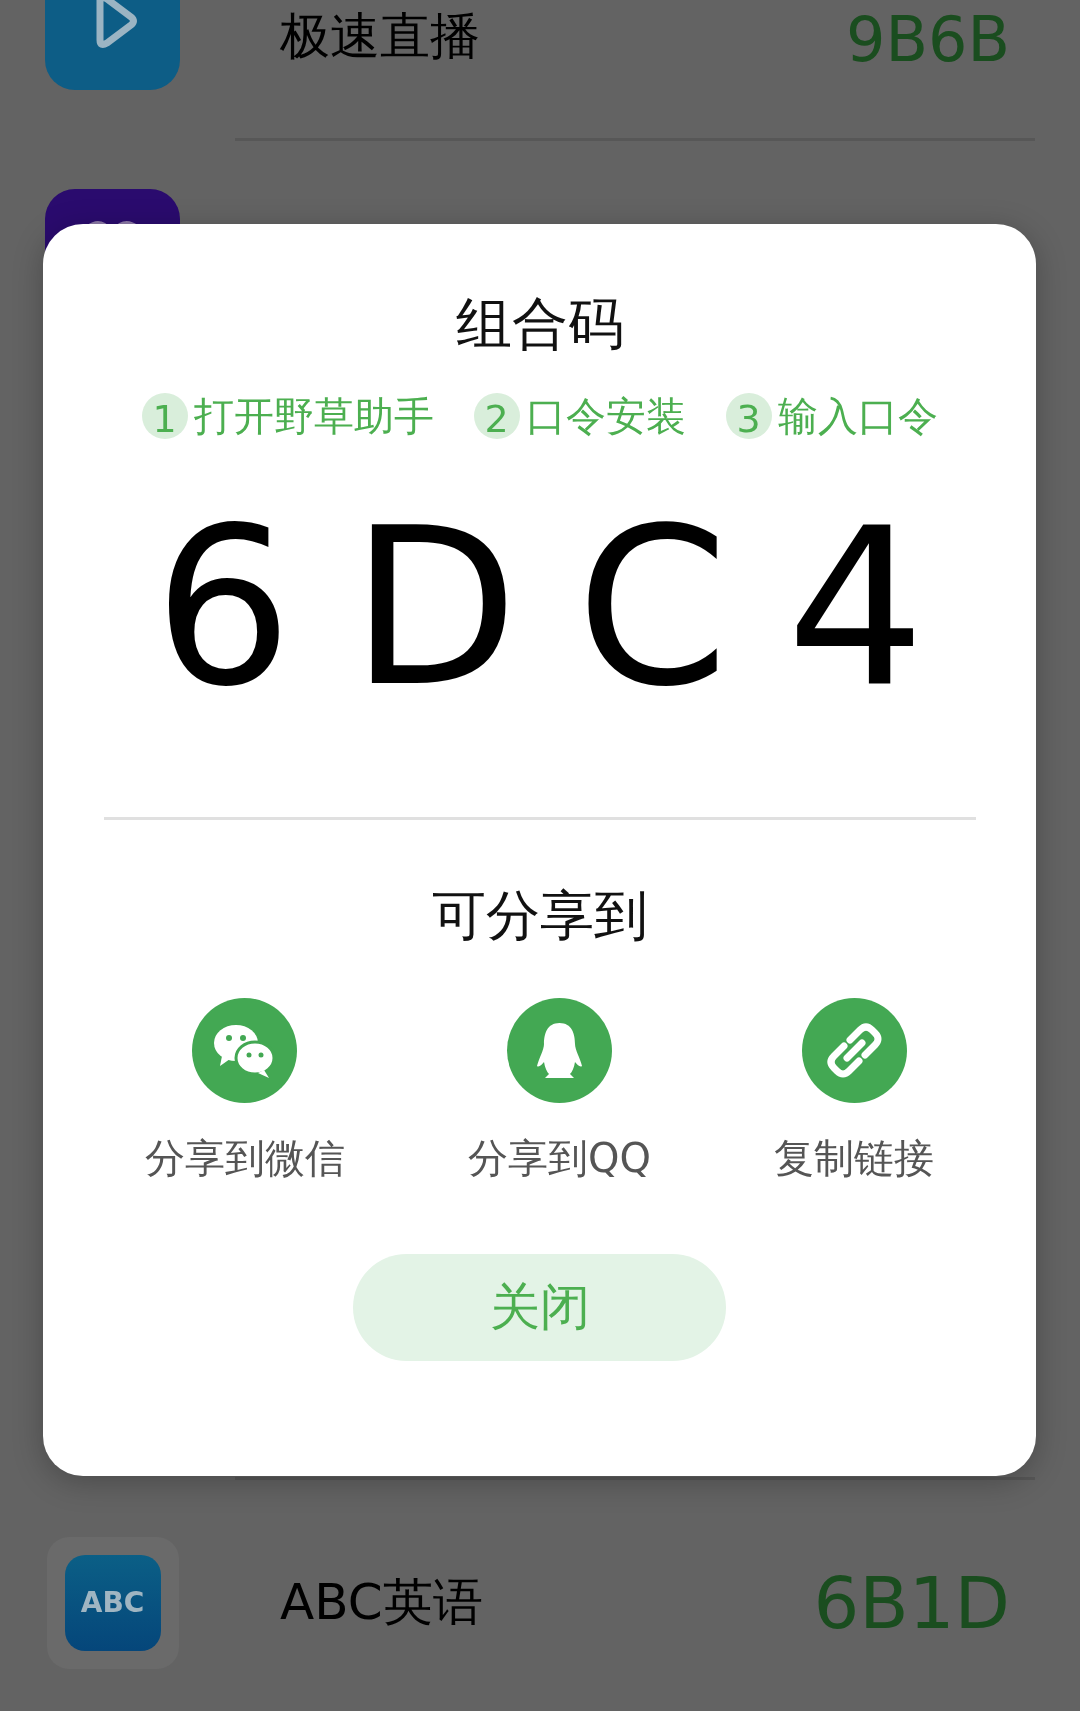 This screenshot has width=1080, height=1711. I want to click on share-option-button: 复制链接, so click(854, 1091).